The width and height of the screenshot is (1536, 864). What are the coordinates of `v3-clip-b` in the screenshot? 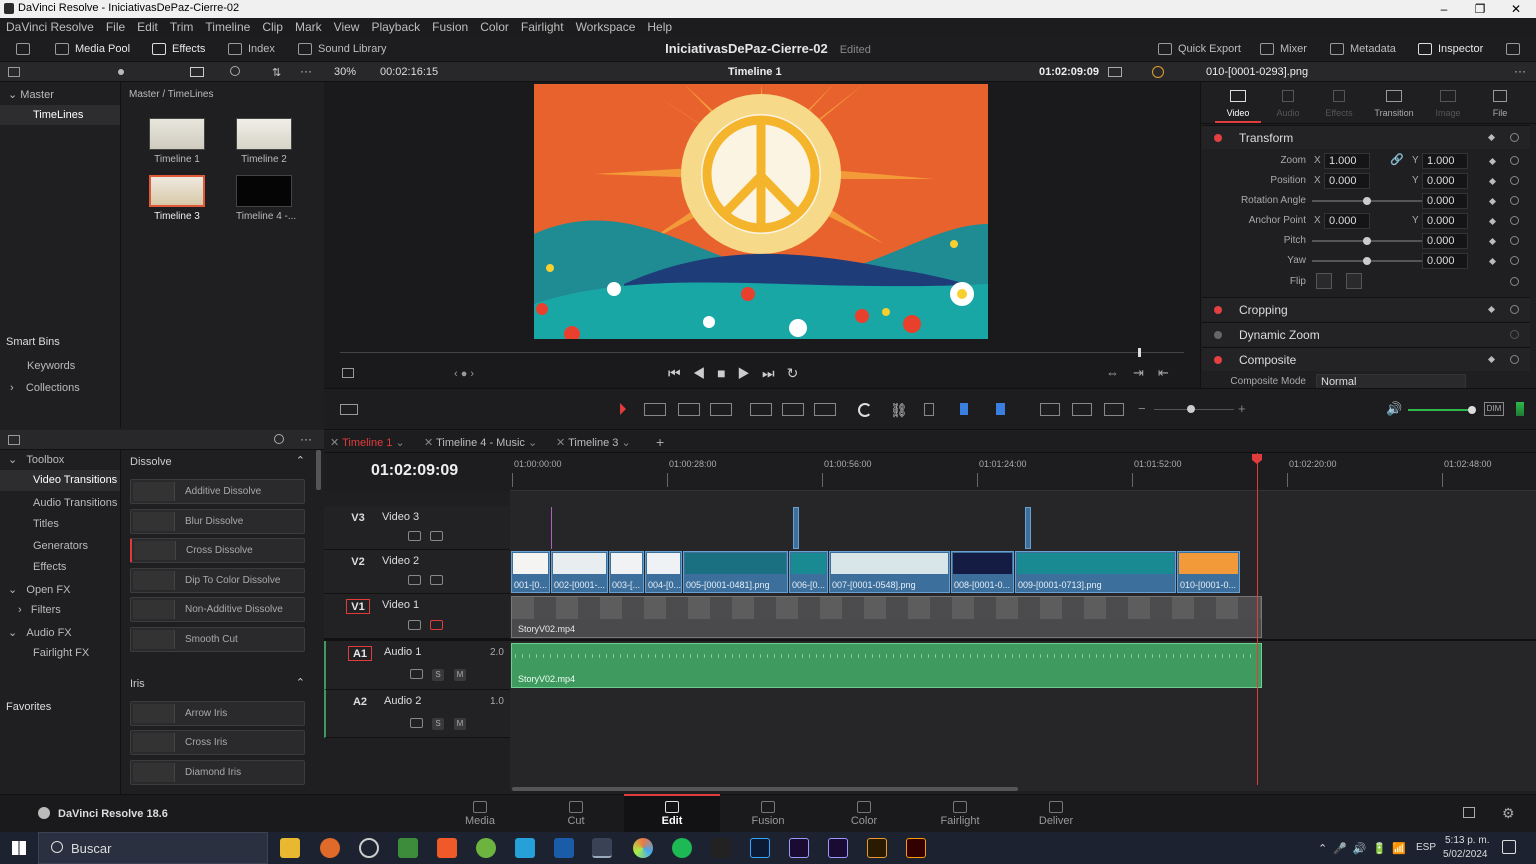 It's located at (1028, 528).